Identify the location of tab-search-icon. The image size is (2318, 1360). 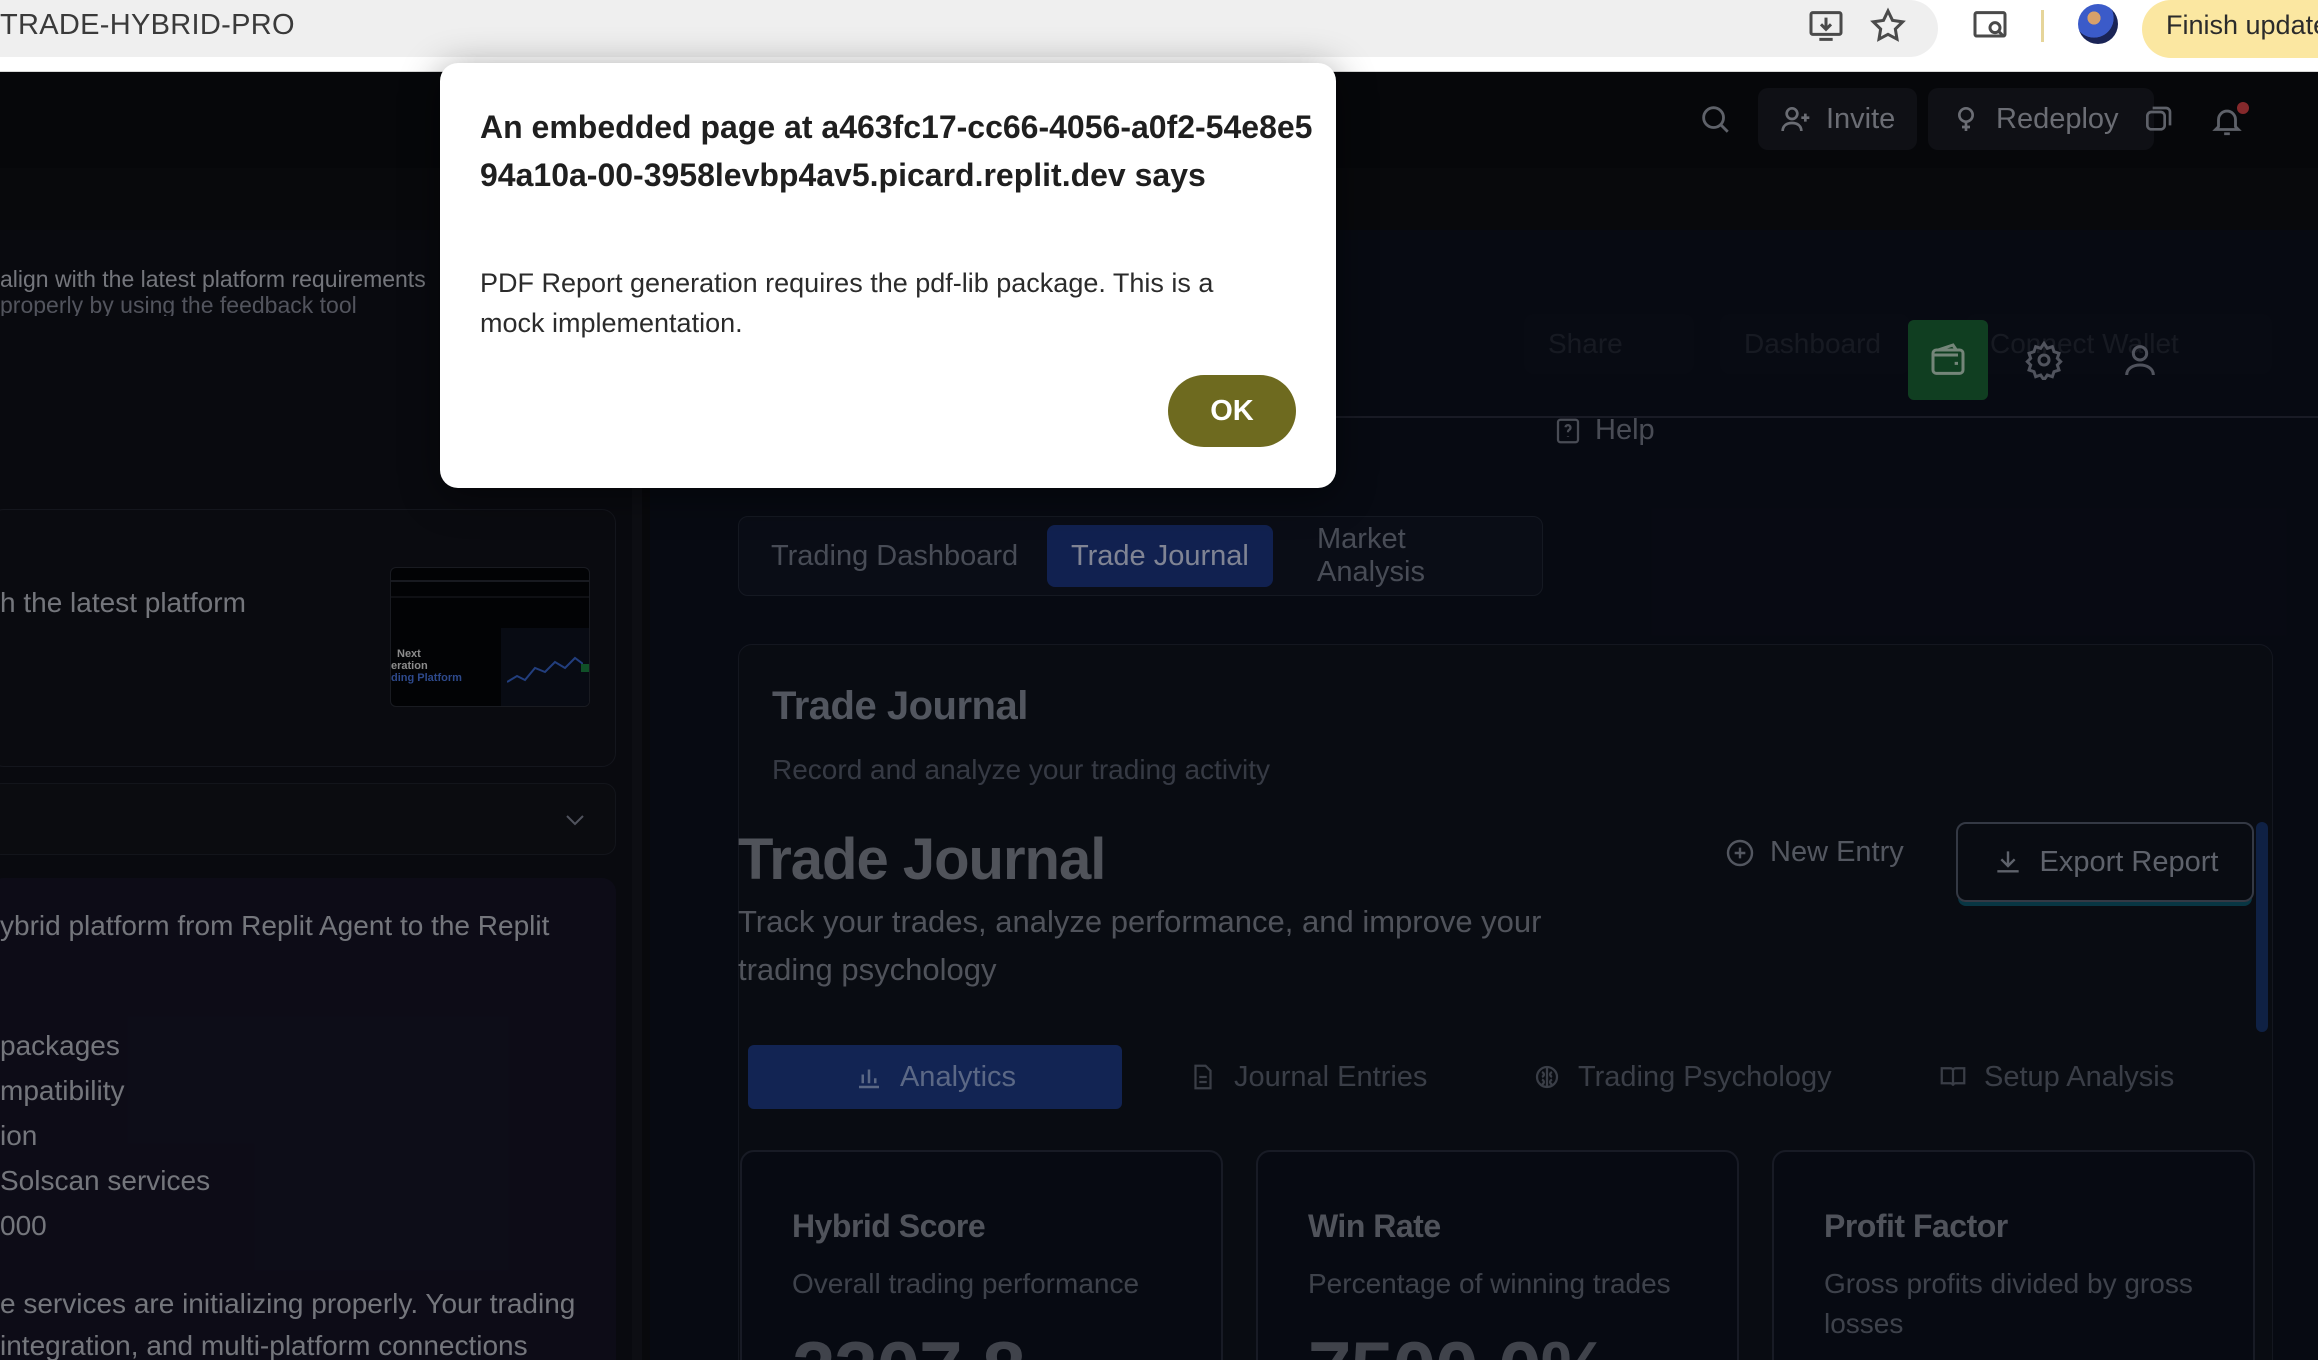
(1990, 26).